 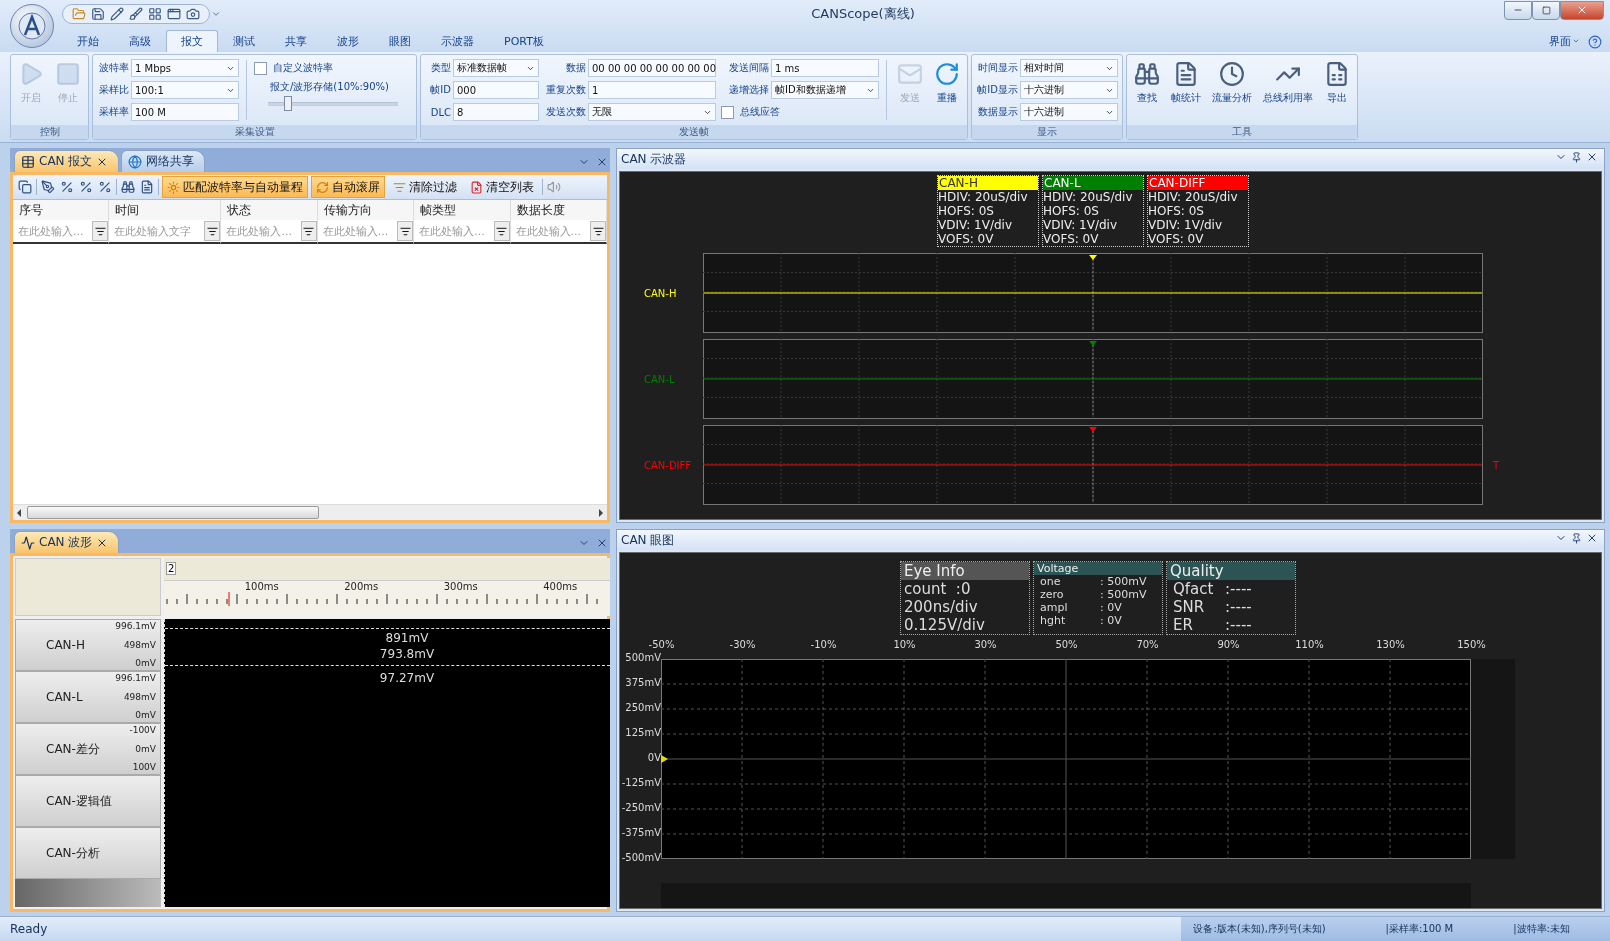 What do you see at coordinates (748, 68) in the screenshot?
I see `field-label: 发送间隔` at bounding box center [748, 68].